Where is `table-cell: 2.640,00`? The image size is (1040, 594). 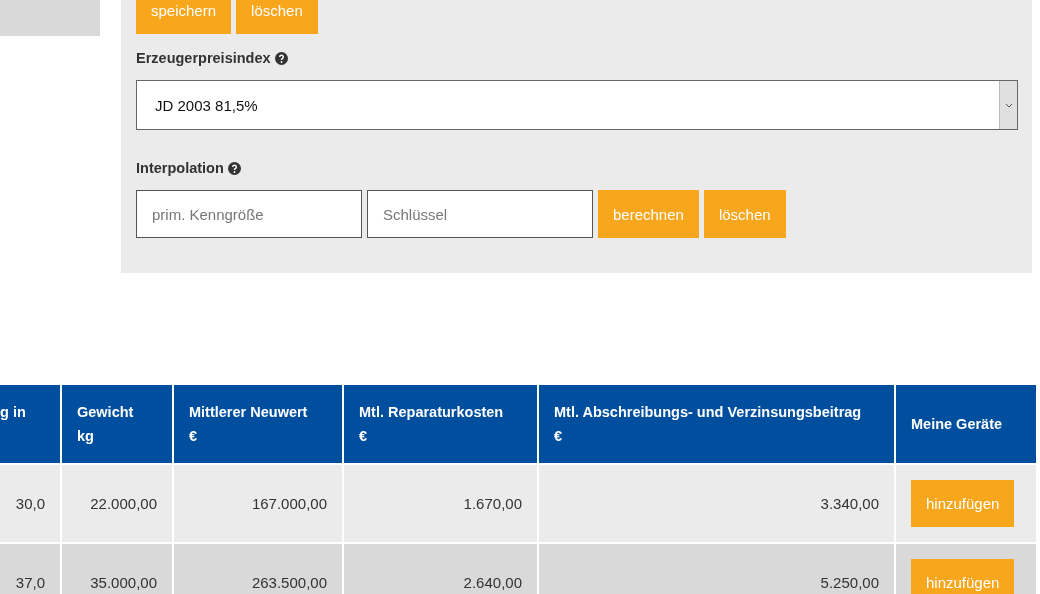 table-cell: 2.640,00 is located at coordinates (440, 569).